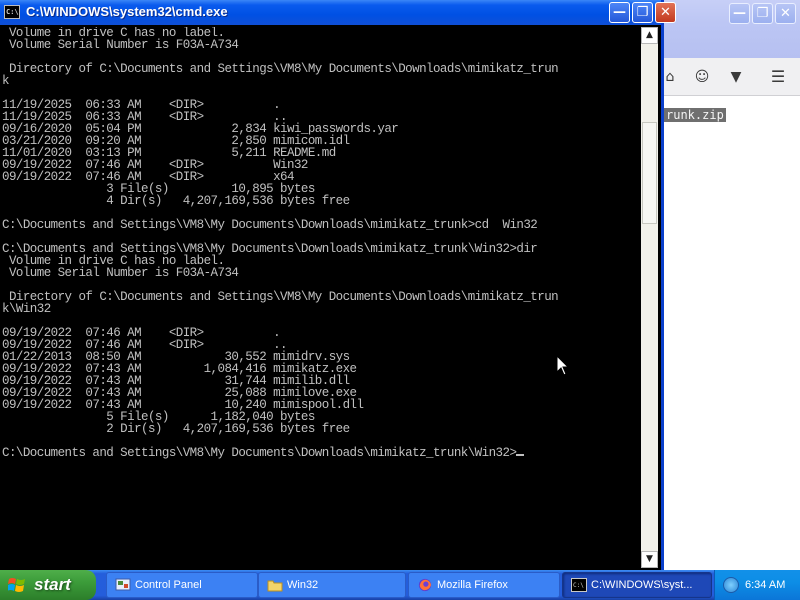  What do you see at coordinates (332, 585) in the screenshot?
I see `taskbar-item-win32: Win32` at bounding box center [332, 585].